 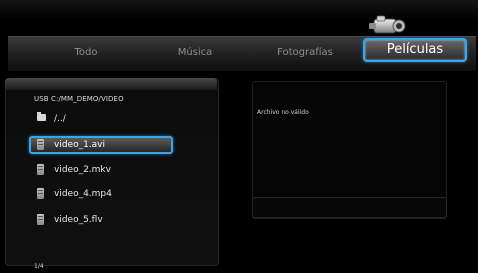 I want to click on list-item-label: /../, so click(x=60, y=119).